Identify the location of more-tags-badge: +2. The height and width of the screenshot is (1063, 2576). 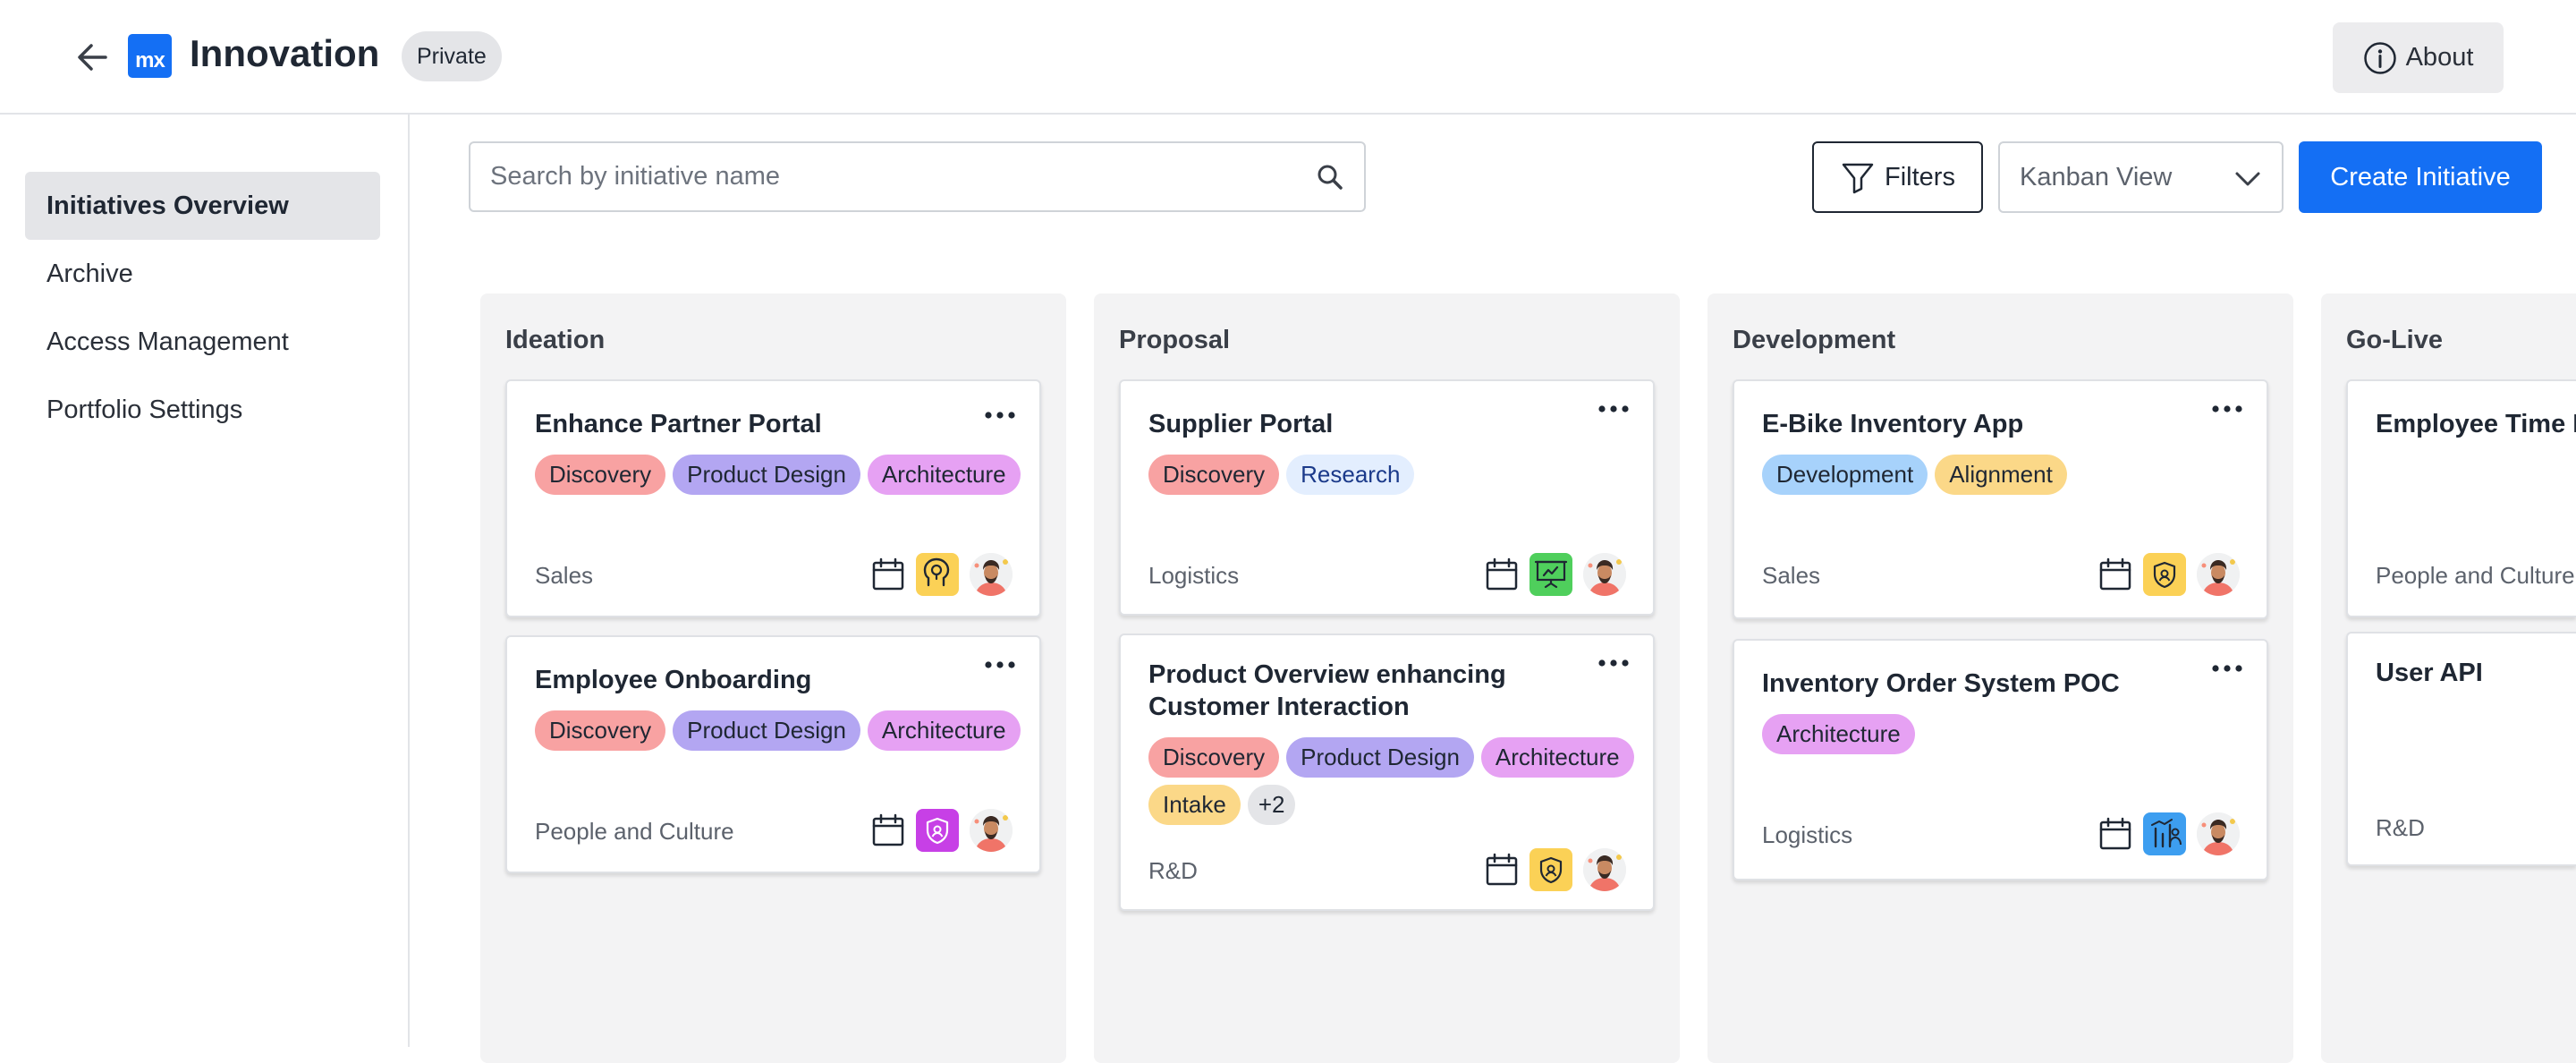
(1271, 805).